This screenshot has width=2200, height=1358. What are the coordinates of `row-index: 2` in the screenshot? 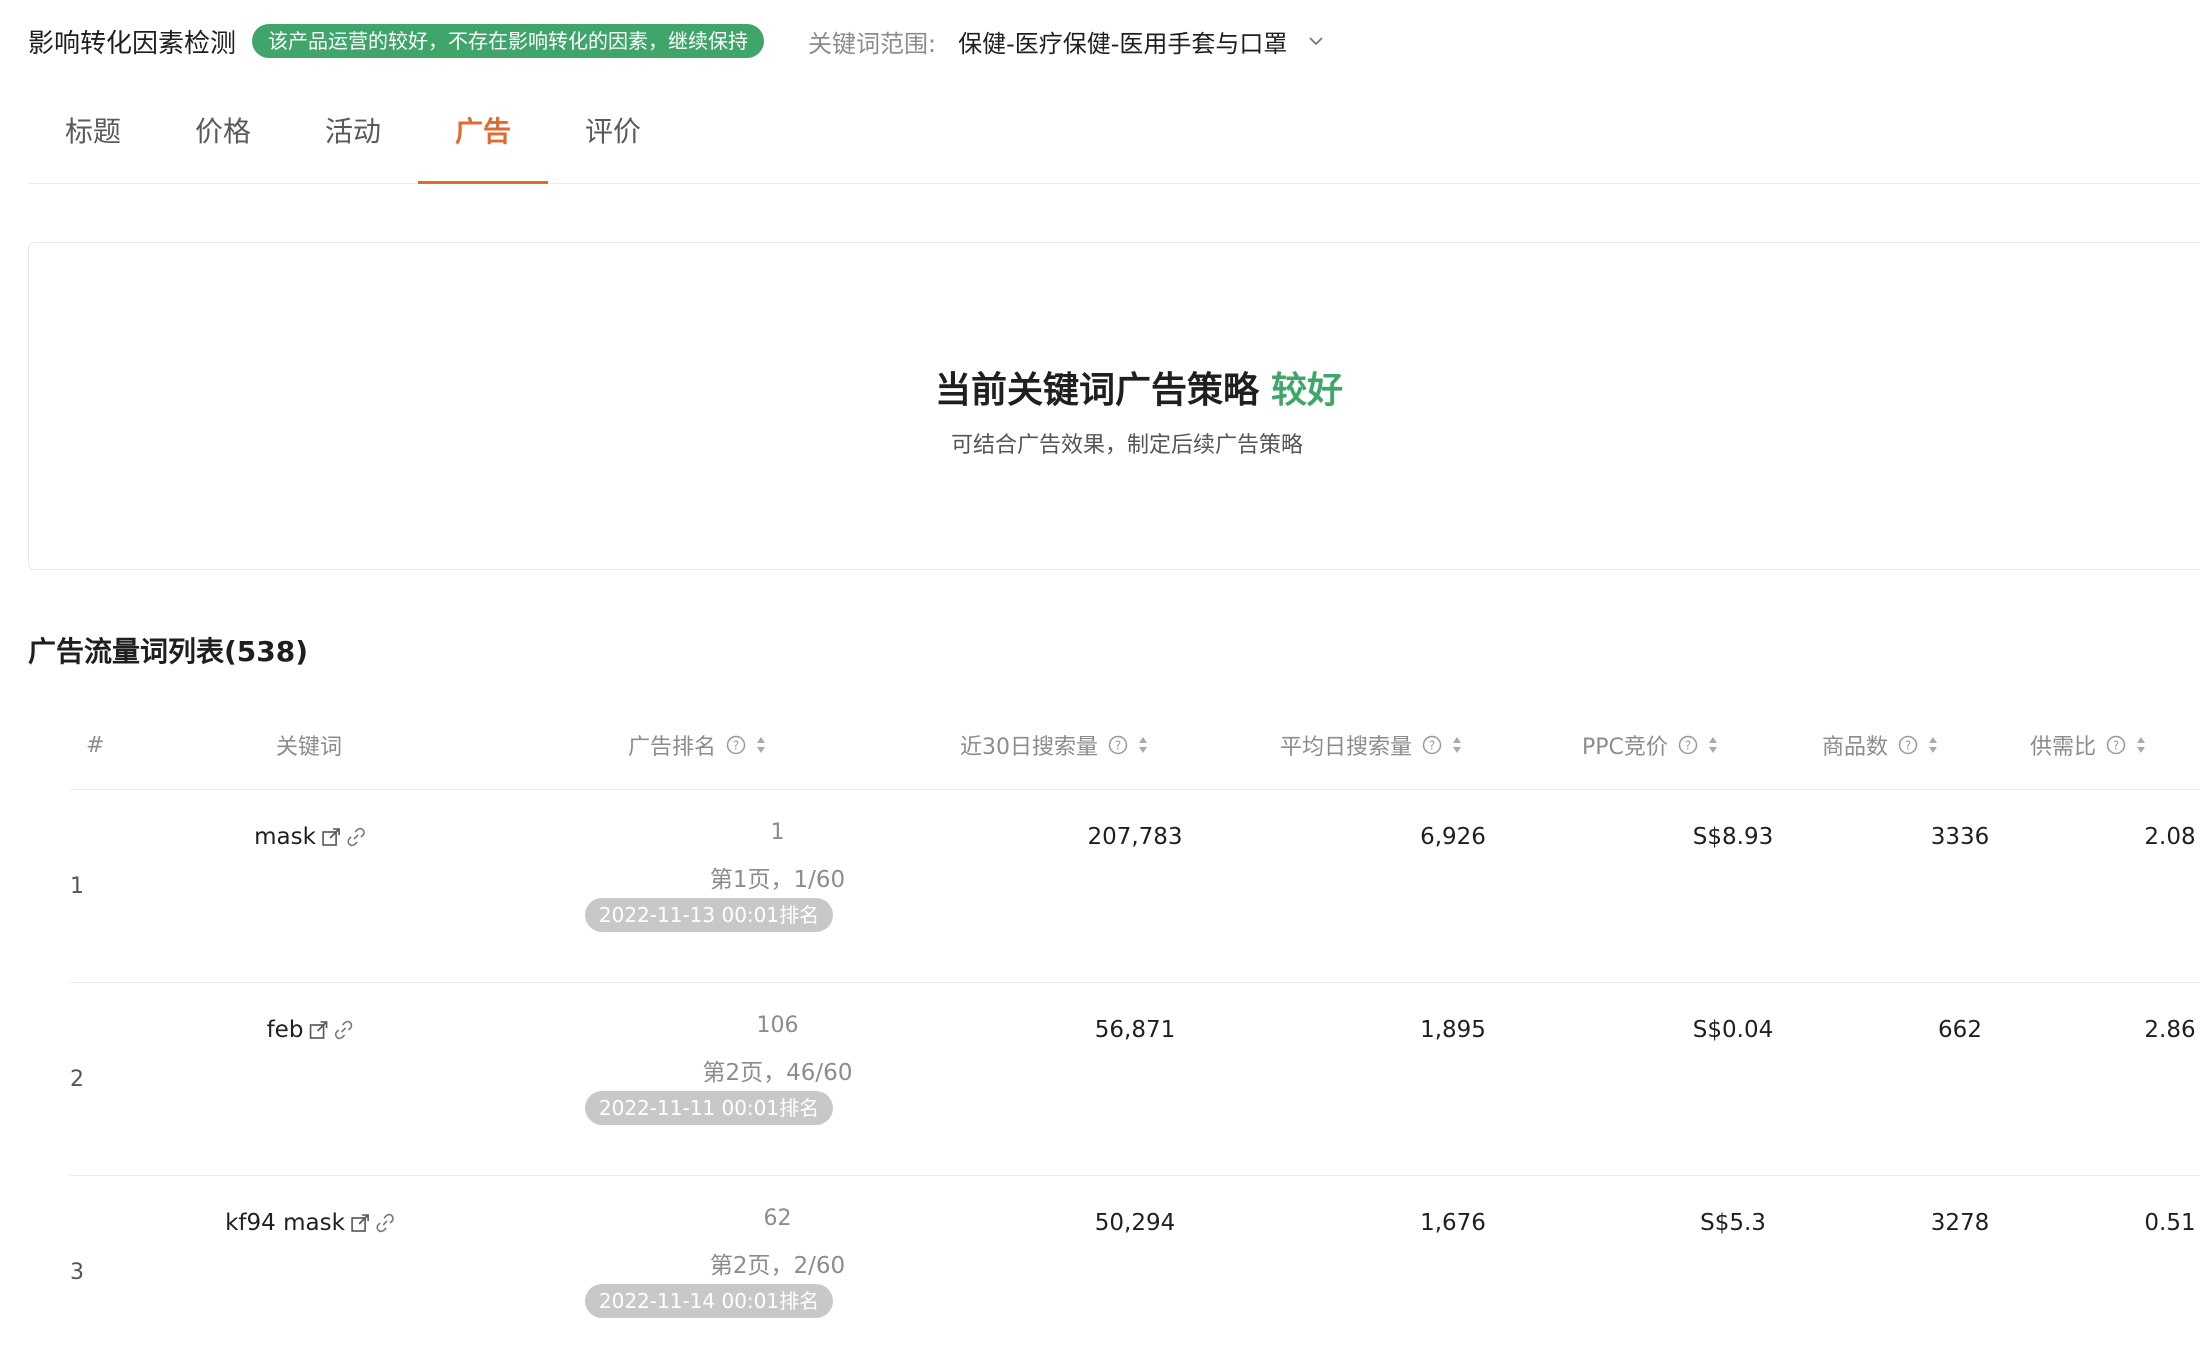 It's located at (77, 1079).